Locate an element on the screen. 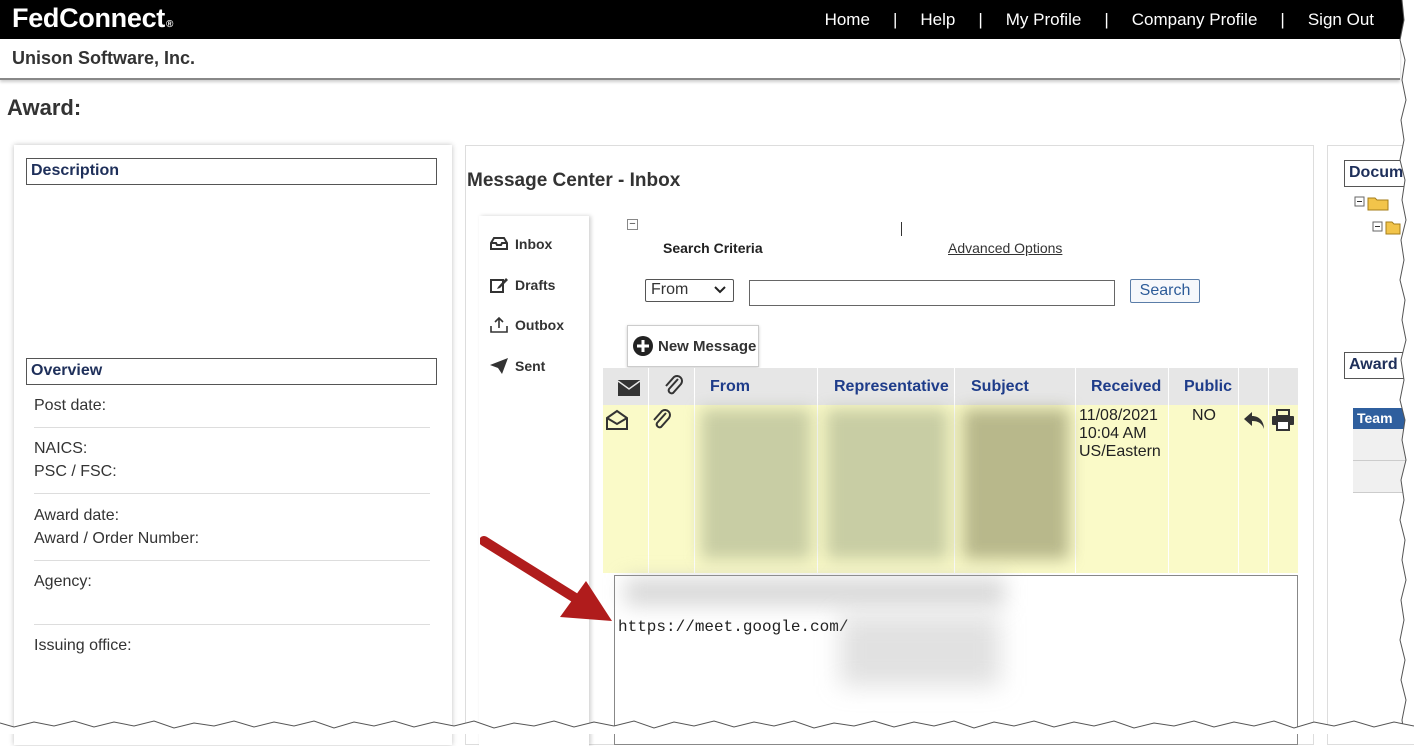  logo-registered-mark: ® is located at coordinates (170, 24).